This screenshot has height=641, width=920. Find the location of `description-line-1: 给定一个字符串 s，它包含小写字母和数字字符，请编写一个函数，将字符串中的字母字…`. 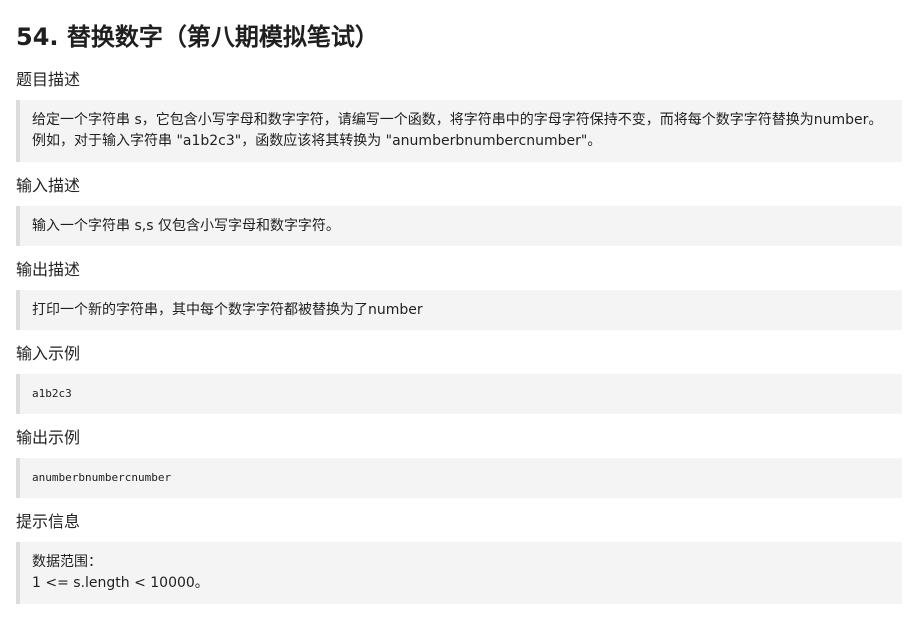

description-line-1: 给定一个字符串 s，它包含小写字母和数字字符，请编写一个函数，将字符串中的字母字… is located at coordinates (457, 120).